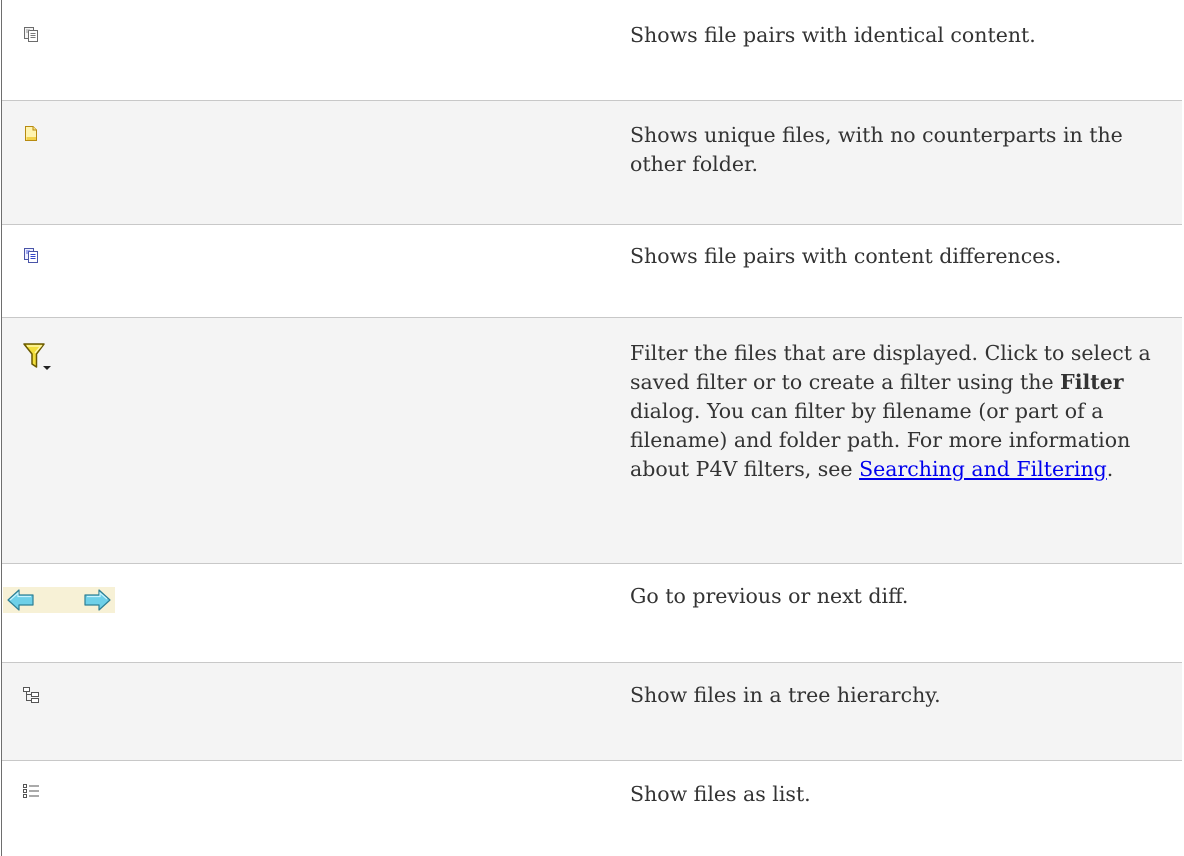  I want to click on table-row: Go to previous or next diff., so click(592, 613).